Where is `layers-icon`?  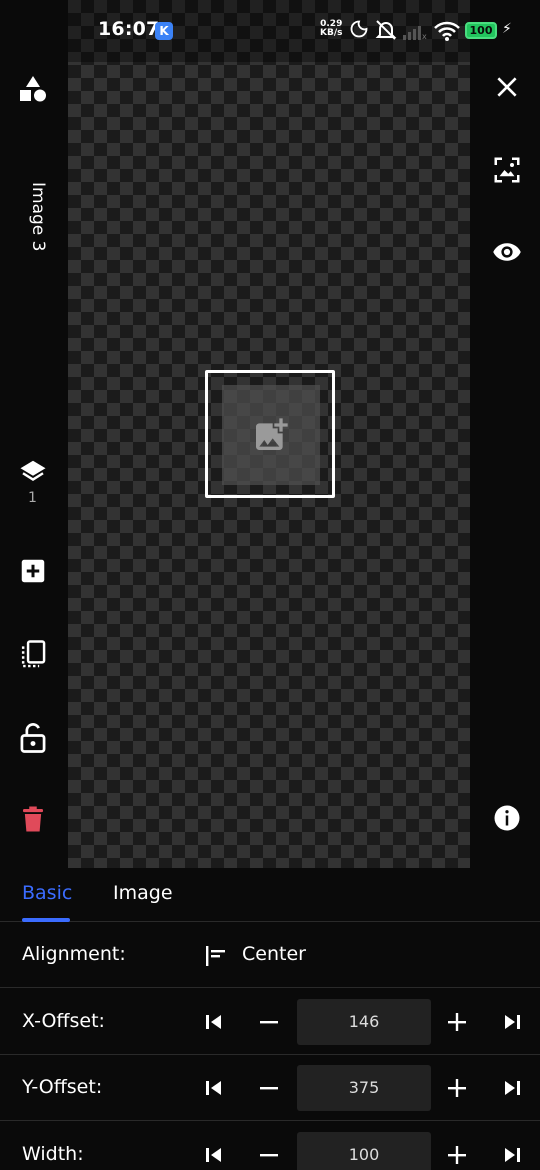
layers-icon is located at coordinates (33, 472).